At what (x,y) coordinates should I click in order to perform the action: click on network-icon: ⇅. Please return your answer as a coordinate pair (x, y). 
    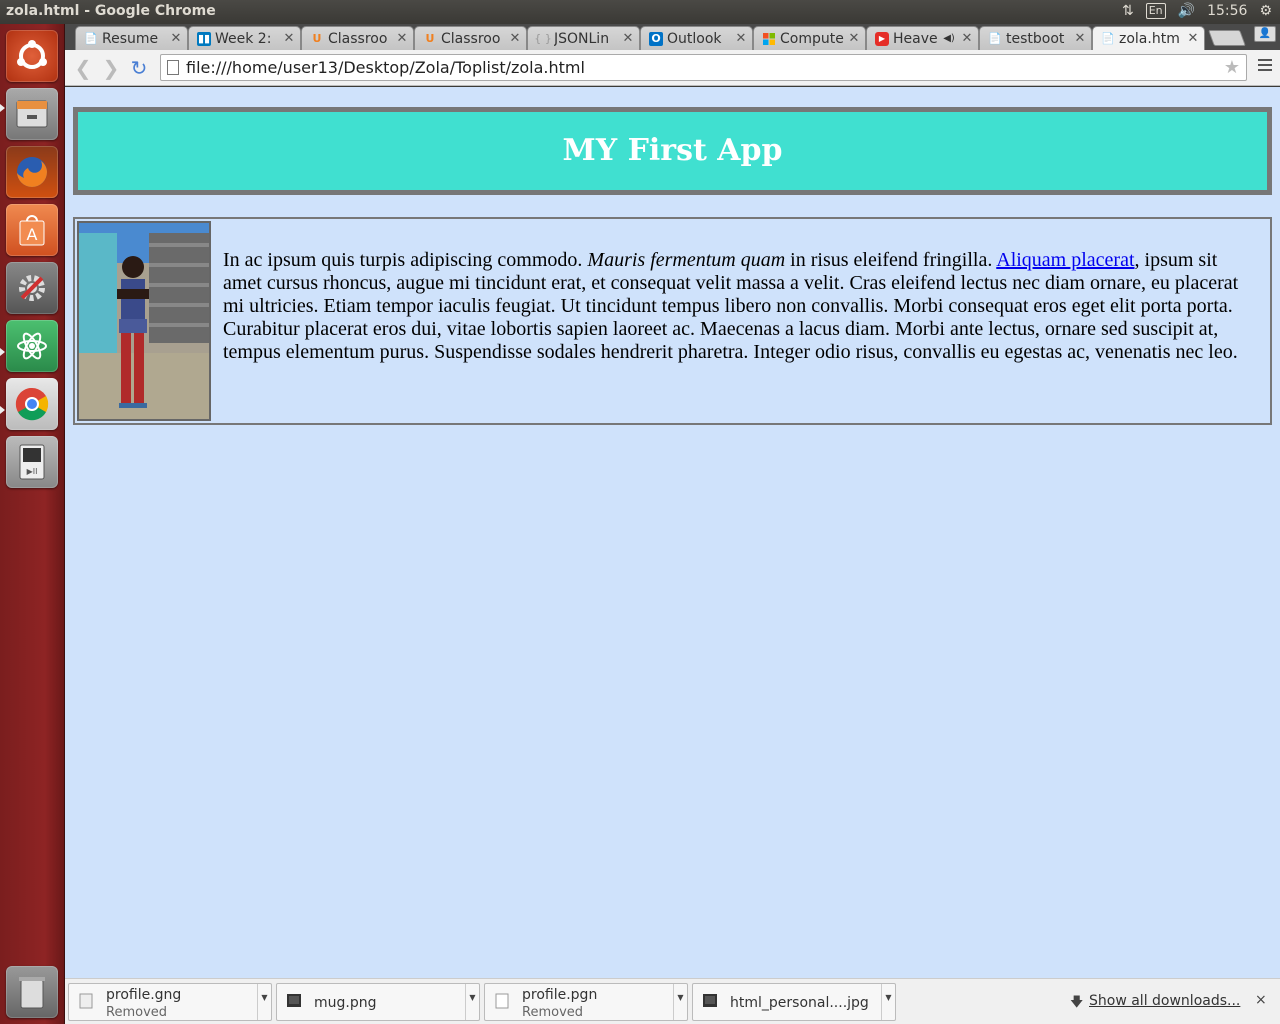
    Looking at the image, I should click on (1128, 11).